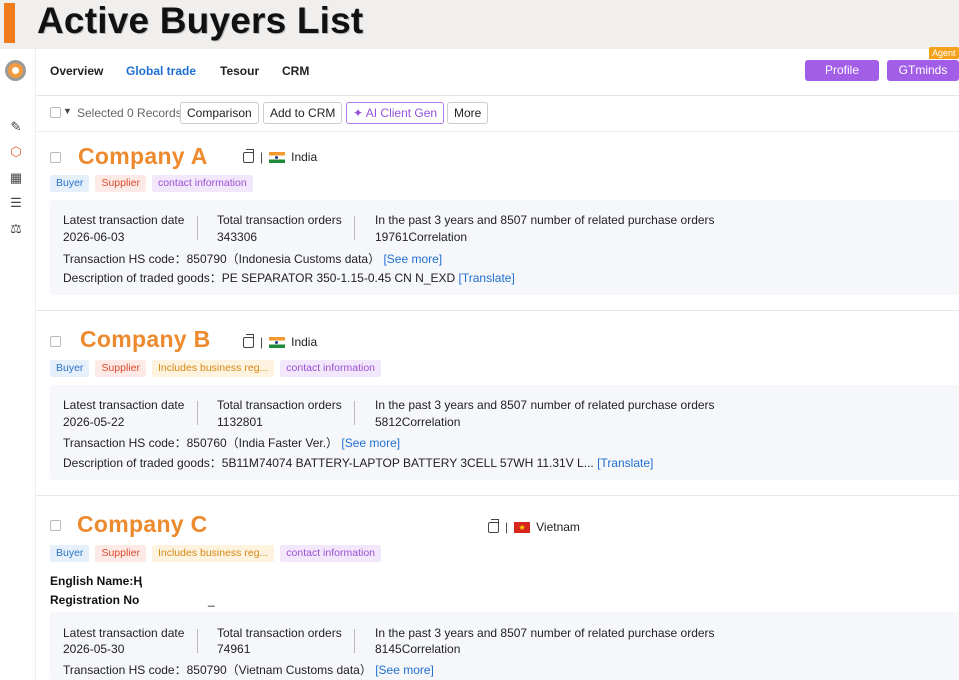 The height and width of the screenshot is (680, 959). I want to click on correlation-value: 19761Correlation, so click(421, 237).